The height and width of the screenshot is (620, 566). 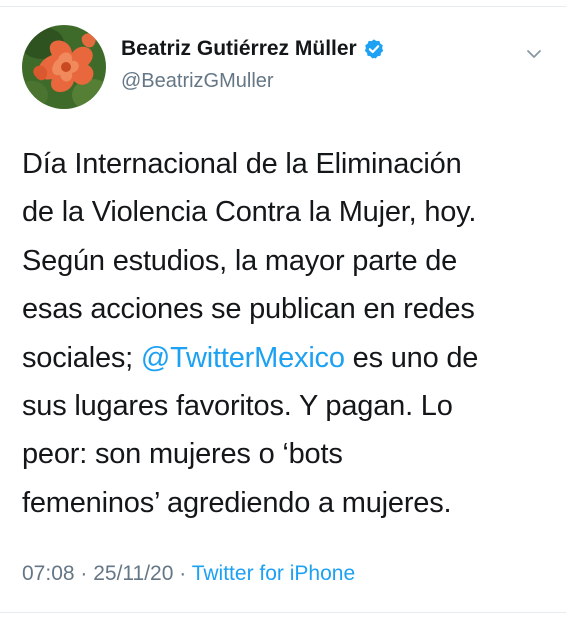 I want to click on verified-badge-icon, so click(x=374, y=49).